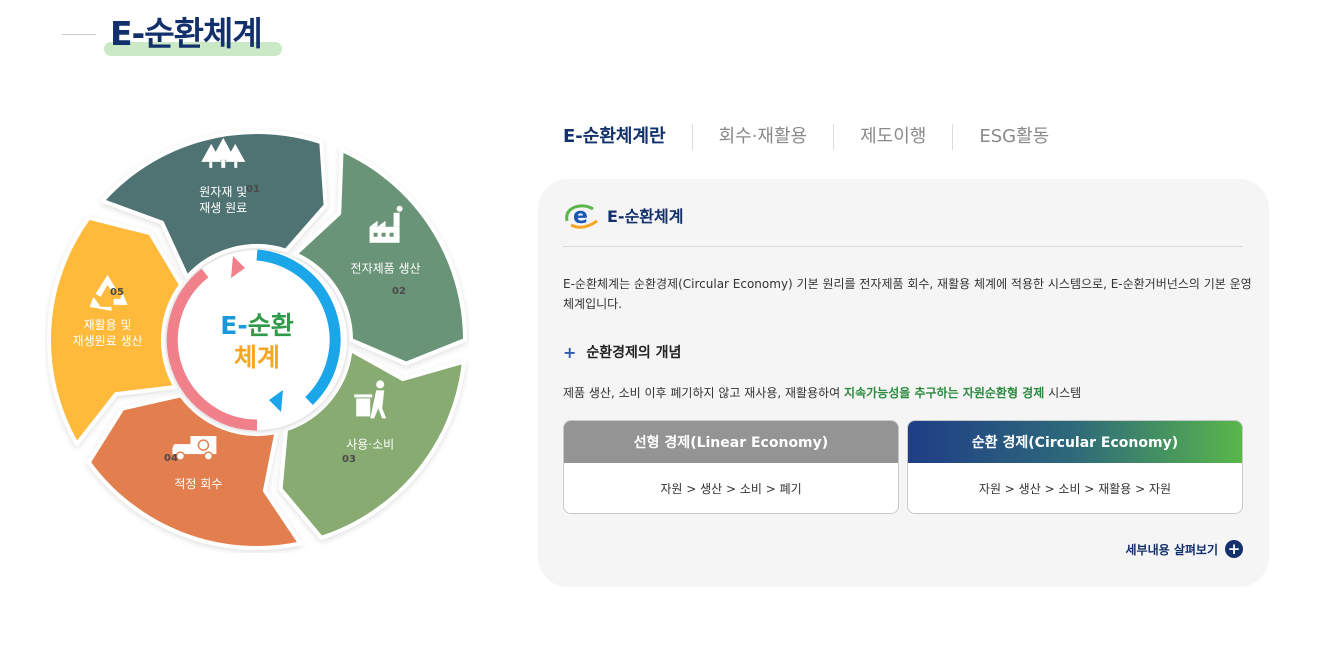 The width and height of the screenshot is (1327, 645). What do you see at coordinates (349, 459) in the screenshot?
I see `cycle-step-number-03: 03` at bounding box center [349, 459].